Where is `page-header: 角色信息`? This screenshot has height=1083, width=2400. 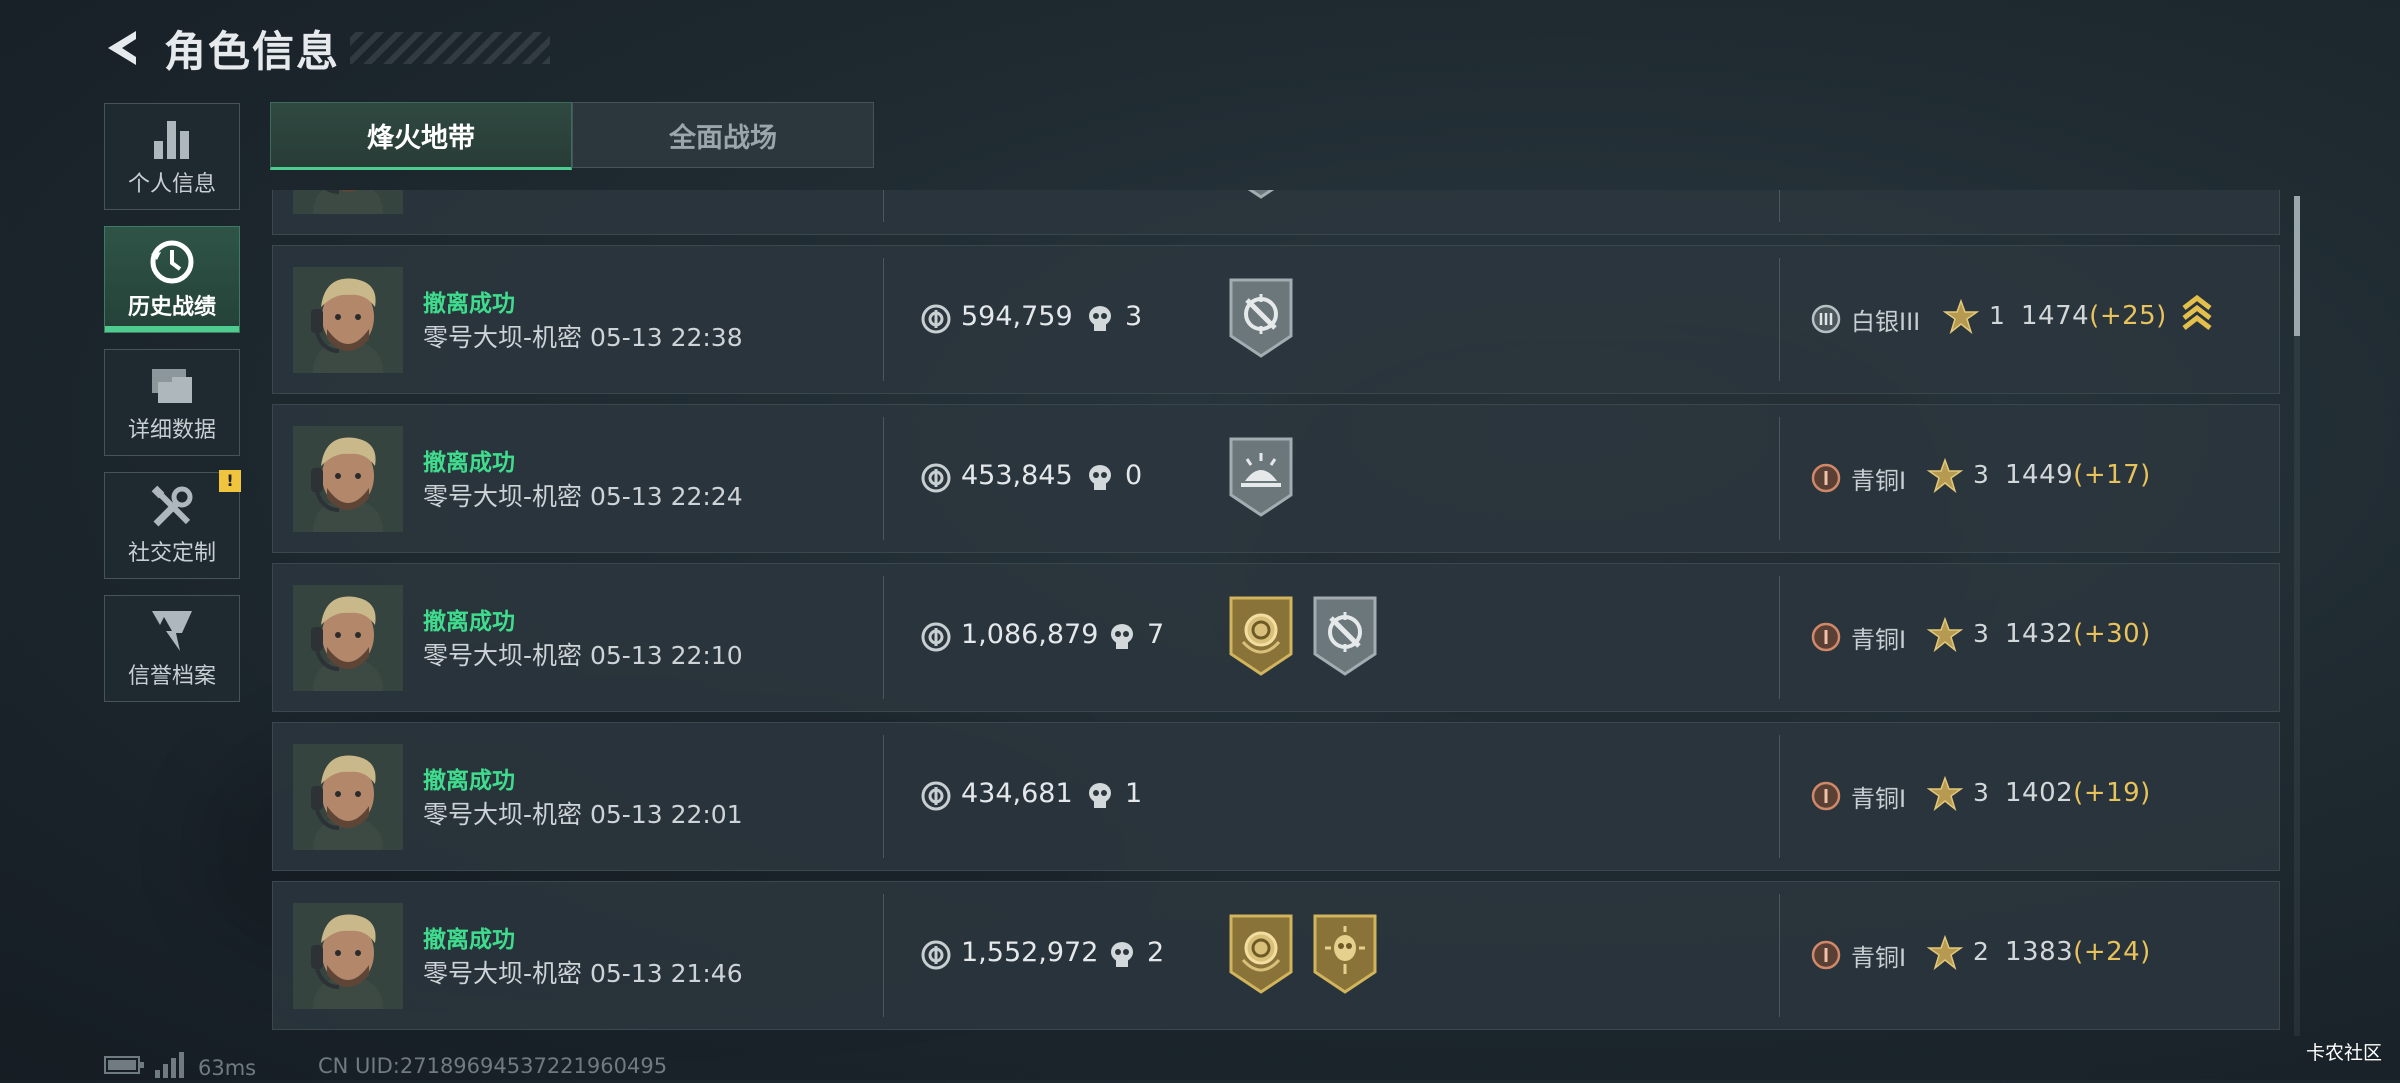
page-header: 角色信息 is located at coordinates (325, 49).